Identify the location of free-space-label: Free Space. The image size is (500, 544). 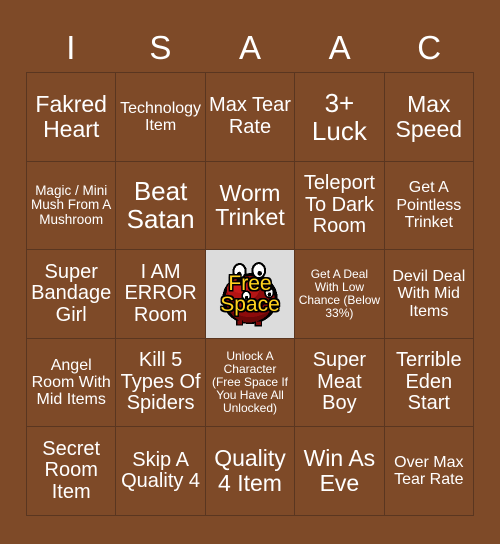
(250, 293).